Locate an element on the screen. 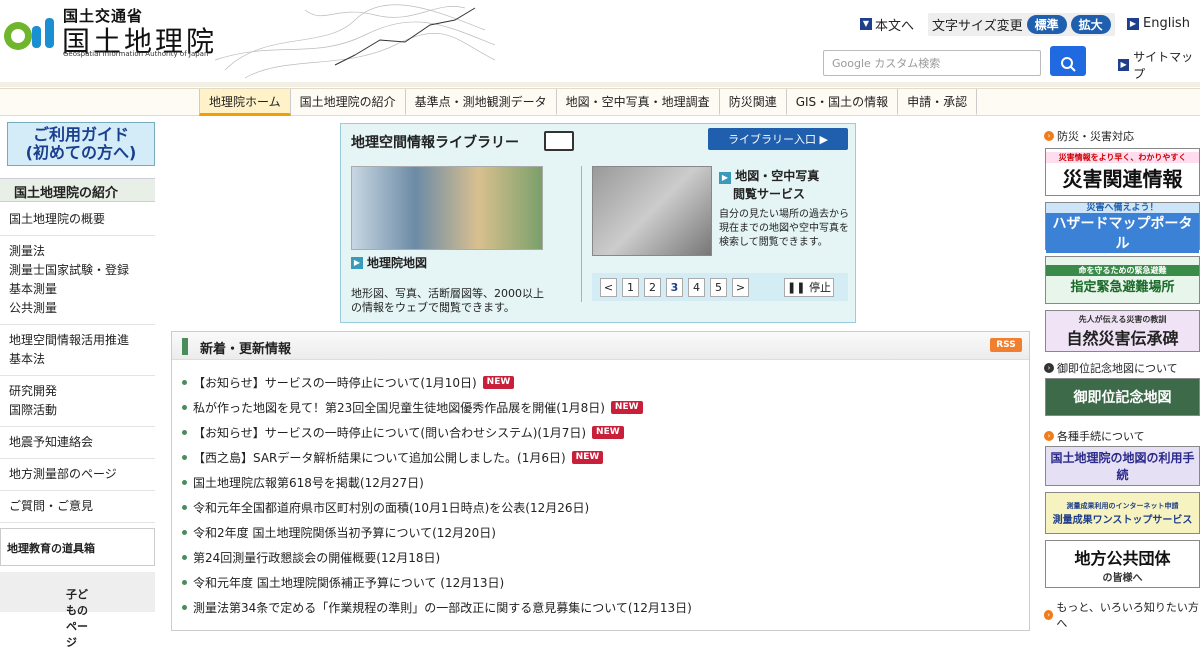  news-item: 【お知らせ】サービスの一時停止について(1月10日) NEW is located at coordinates (602, 382).